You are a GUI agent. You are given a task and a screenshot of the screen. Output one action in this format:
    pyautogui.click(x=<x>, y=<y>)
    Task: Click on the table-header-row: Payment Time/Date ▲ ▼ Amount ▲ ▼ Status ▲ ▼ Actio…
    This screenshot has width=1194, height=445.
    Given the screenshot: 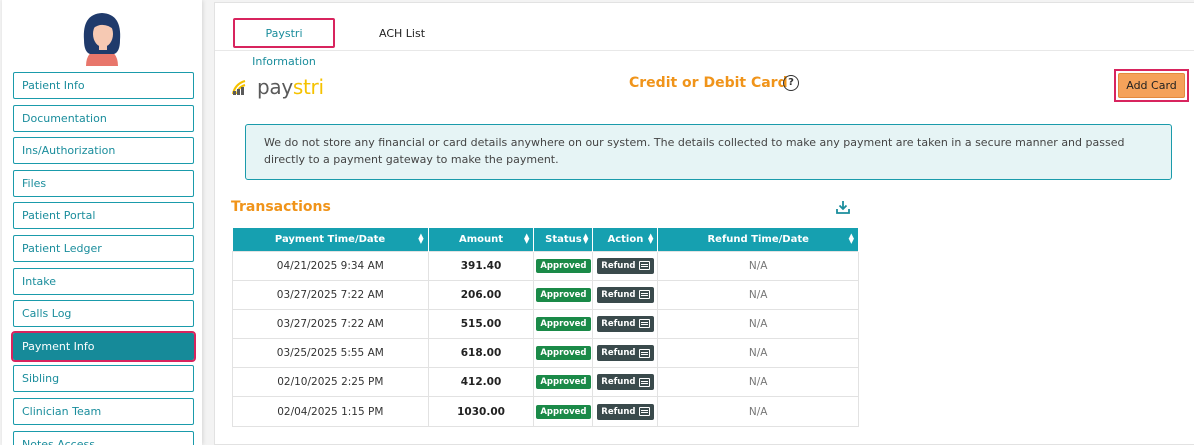 What is the action you would take?
    pyautogui.click(x=545, y=239)
    